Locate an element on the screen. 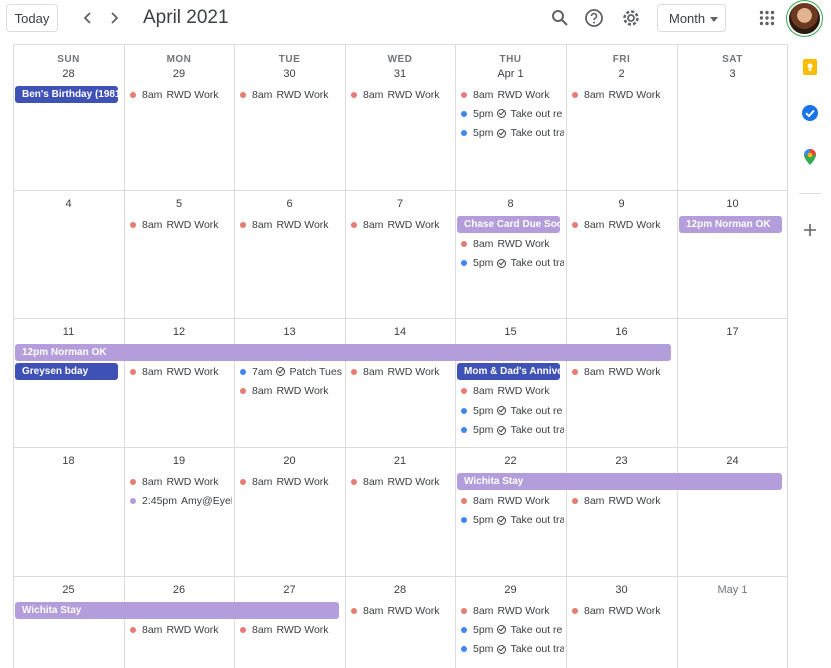  help-icon is located at coordinates (594, 18).